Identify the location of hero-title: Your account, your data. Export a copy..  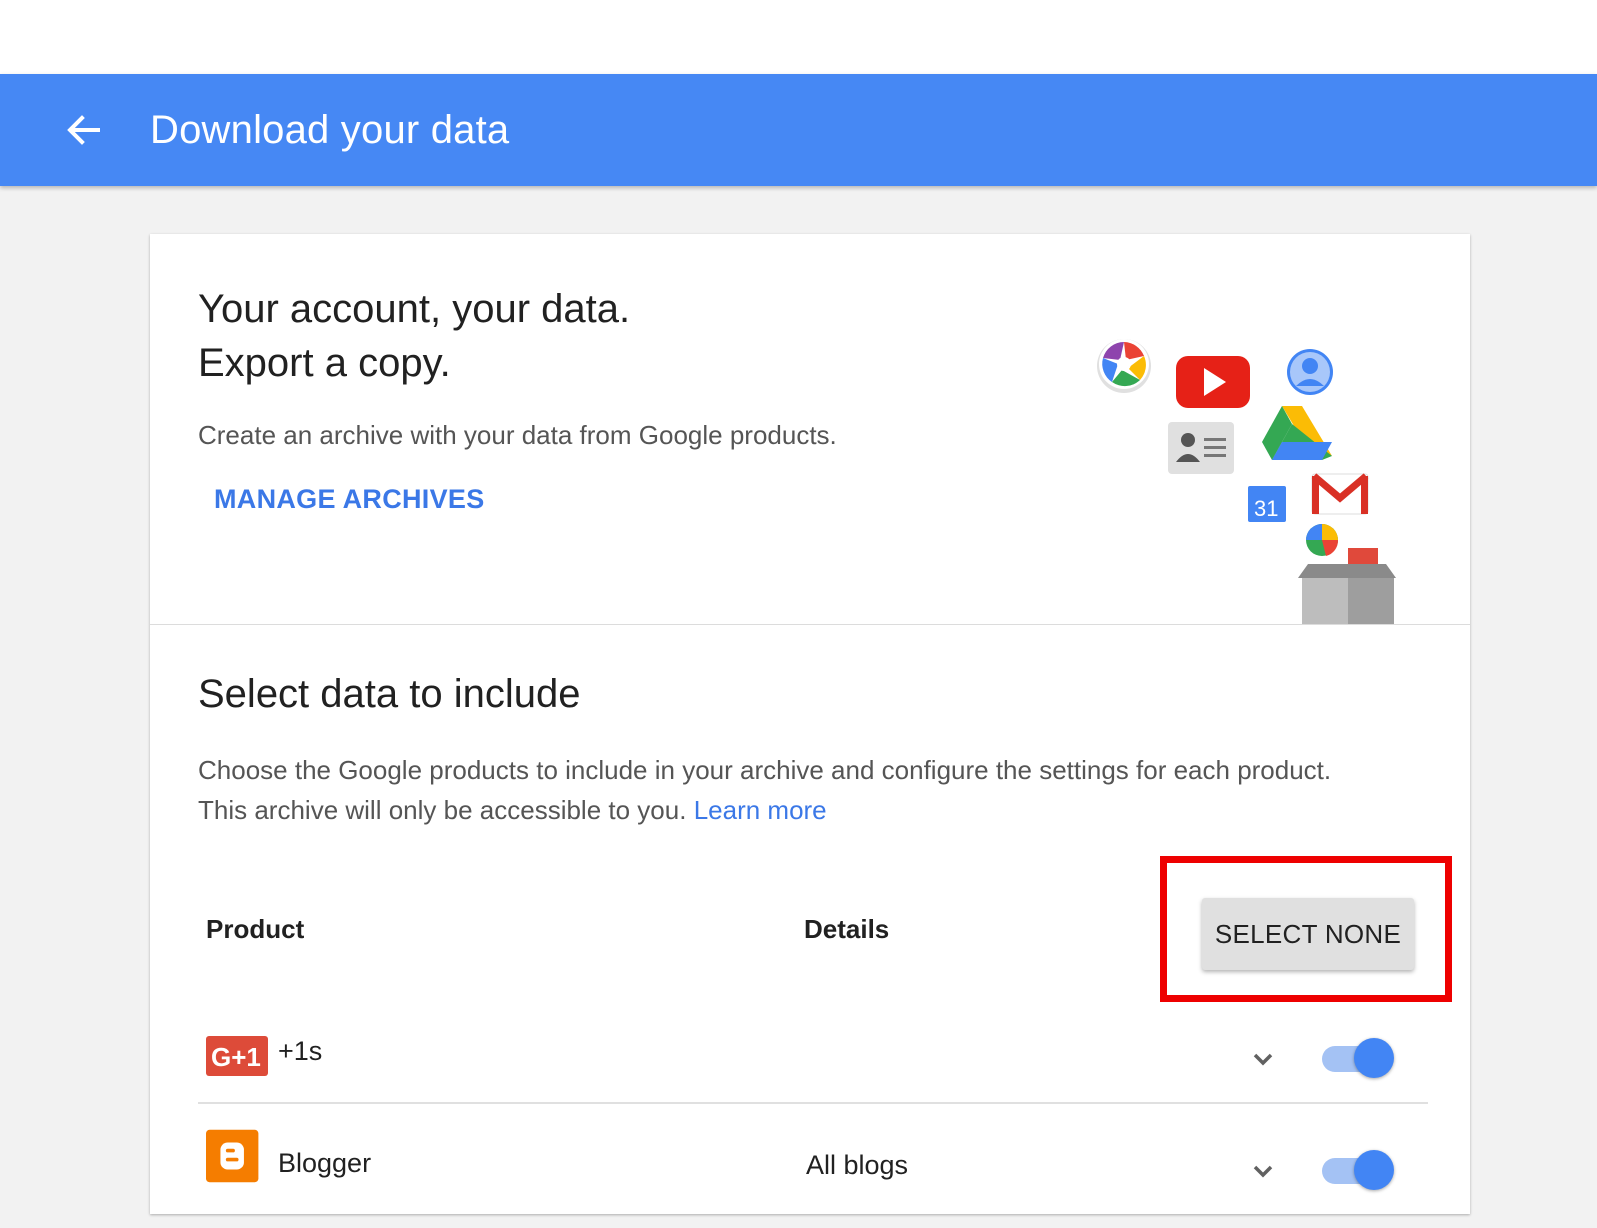
(414, 336).